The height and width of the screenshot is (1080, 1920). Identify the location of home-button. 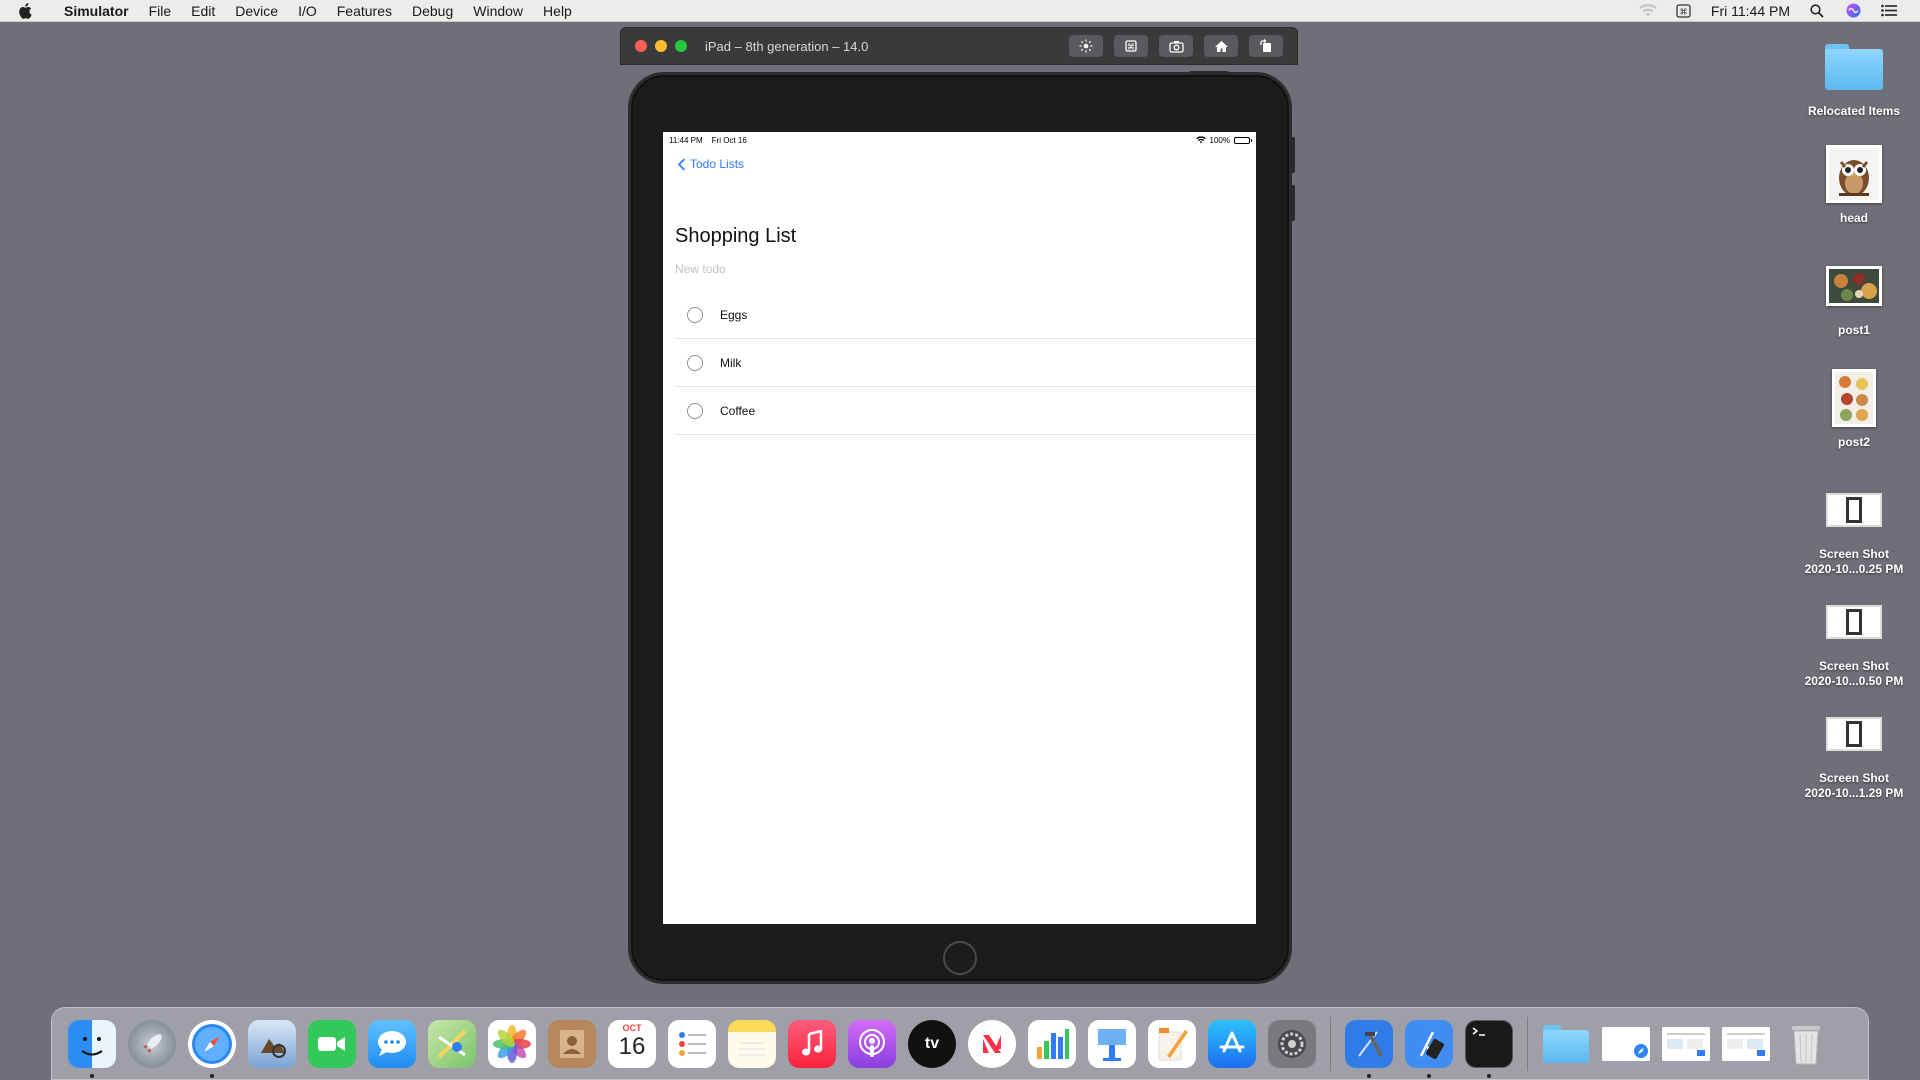
(1221, 46).